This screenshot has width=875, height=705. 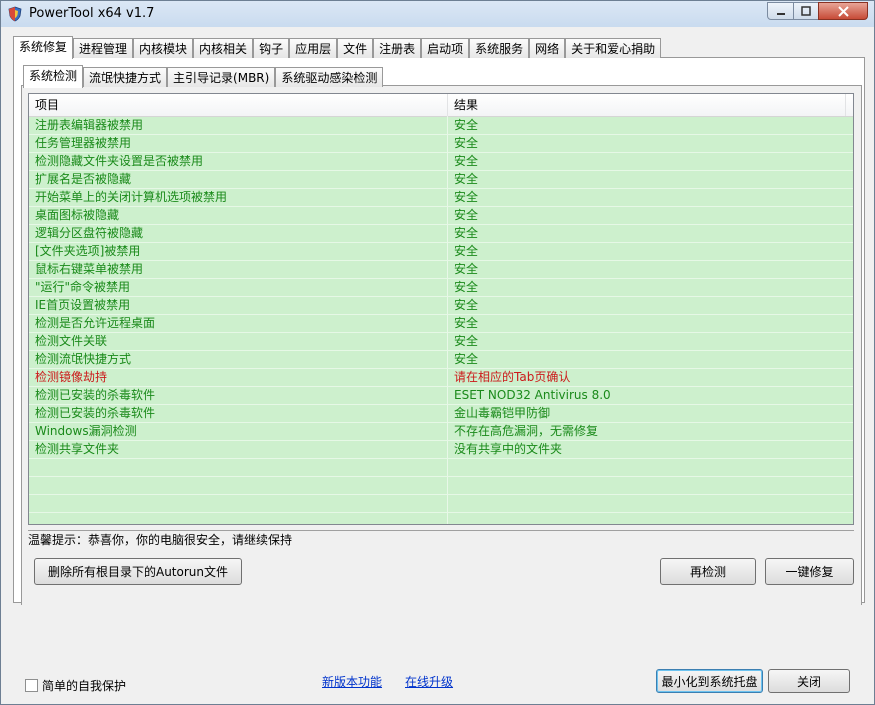 What do you see at coordinates (77, 215) in the screenshot?
I see `row-item-cell: 桌面图标被隐藏` at bounding box center [77, 215].